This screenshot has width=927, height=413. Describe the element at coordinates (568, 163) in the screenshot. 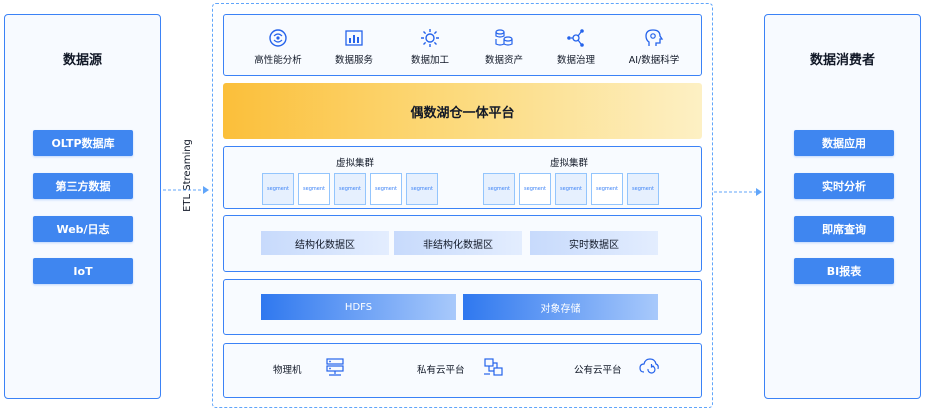

I see `cluster-title-2: 虚拟集群` at that location.